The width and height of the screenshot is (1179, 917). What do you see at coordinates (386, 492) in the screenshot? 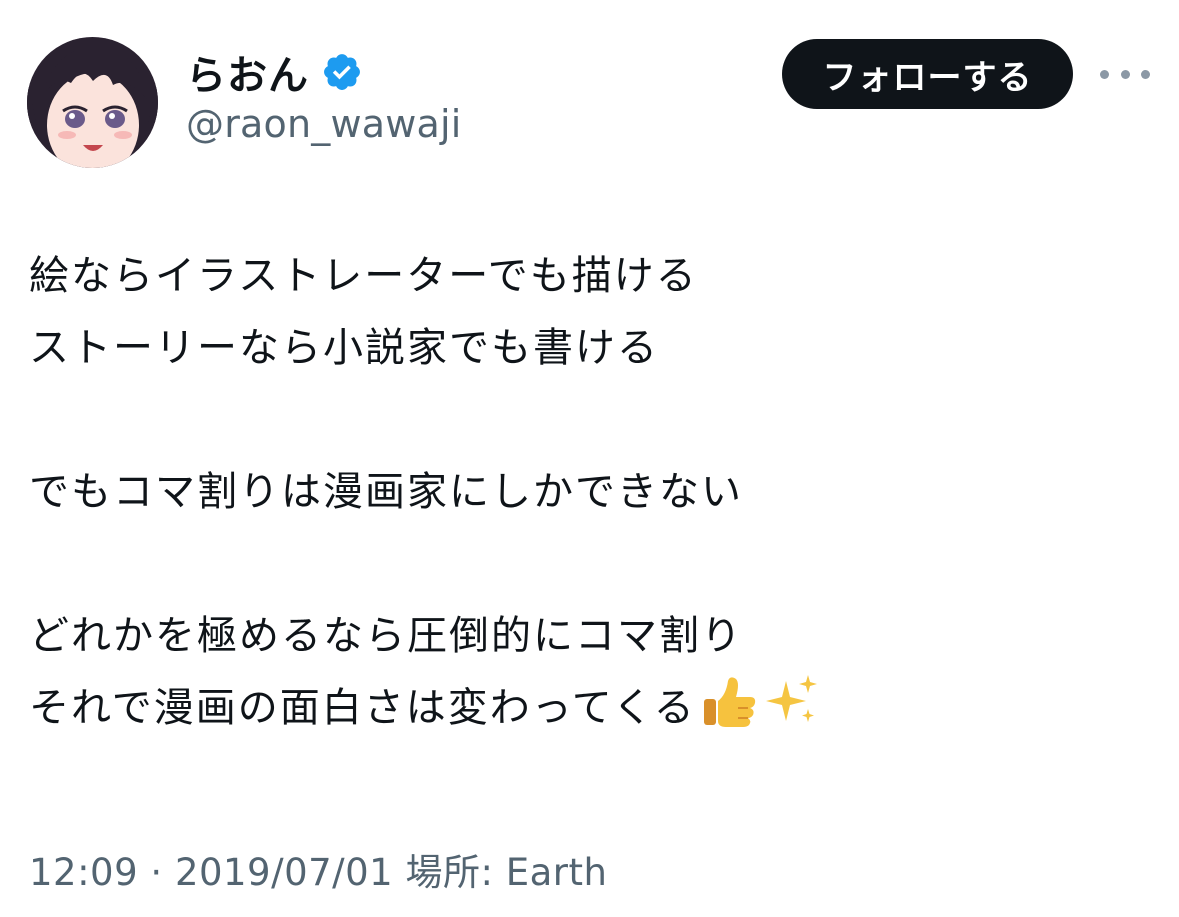
I see `tweet-line: でもコマ割りは漫画家にしかできない` at bounding box center [386, 492].